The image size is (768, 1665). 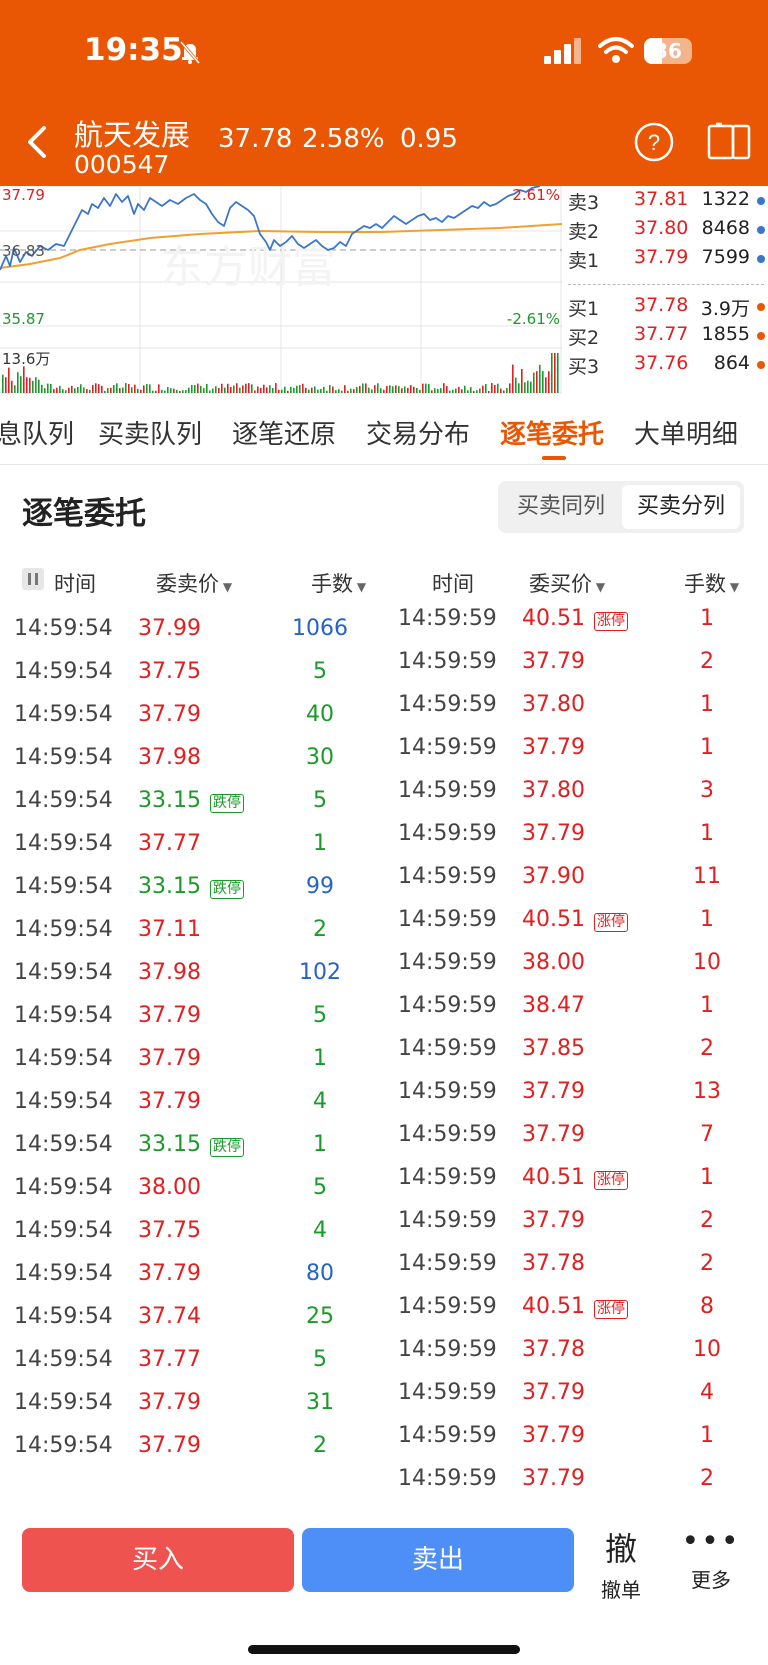 What do you see at coordinates (576, 1264) in the screenshot?
I see `tick-order-row: 14:59:59 37.78 2` at bounding box center [576, 1264].